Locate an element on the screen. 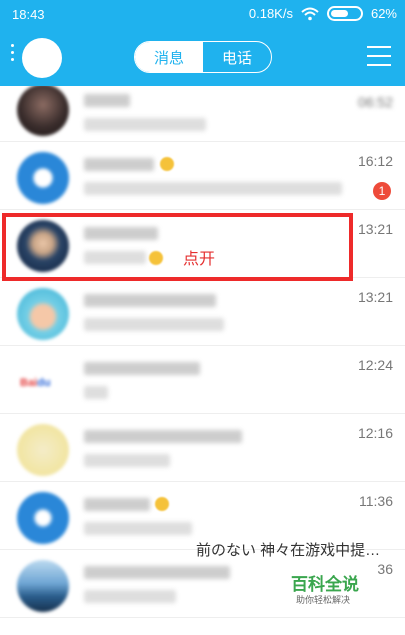 The image size is (405, 635). chat-time: 36 is located at coordinates (385, 569).